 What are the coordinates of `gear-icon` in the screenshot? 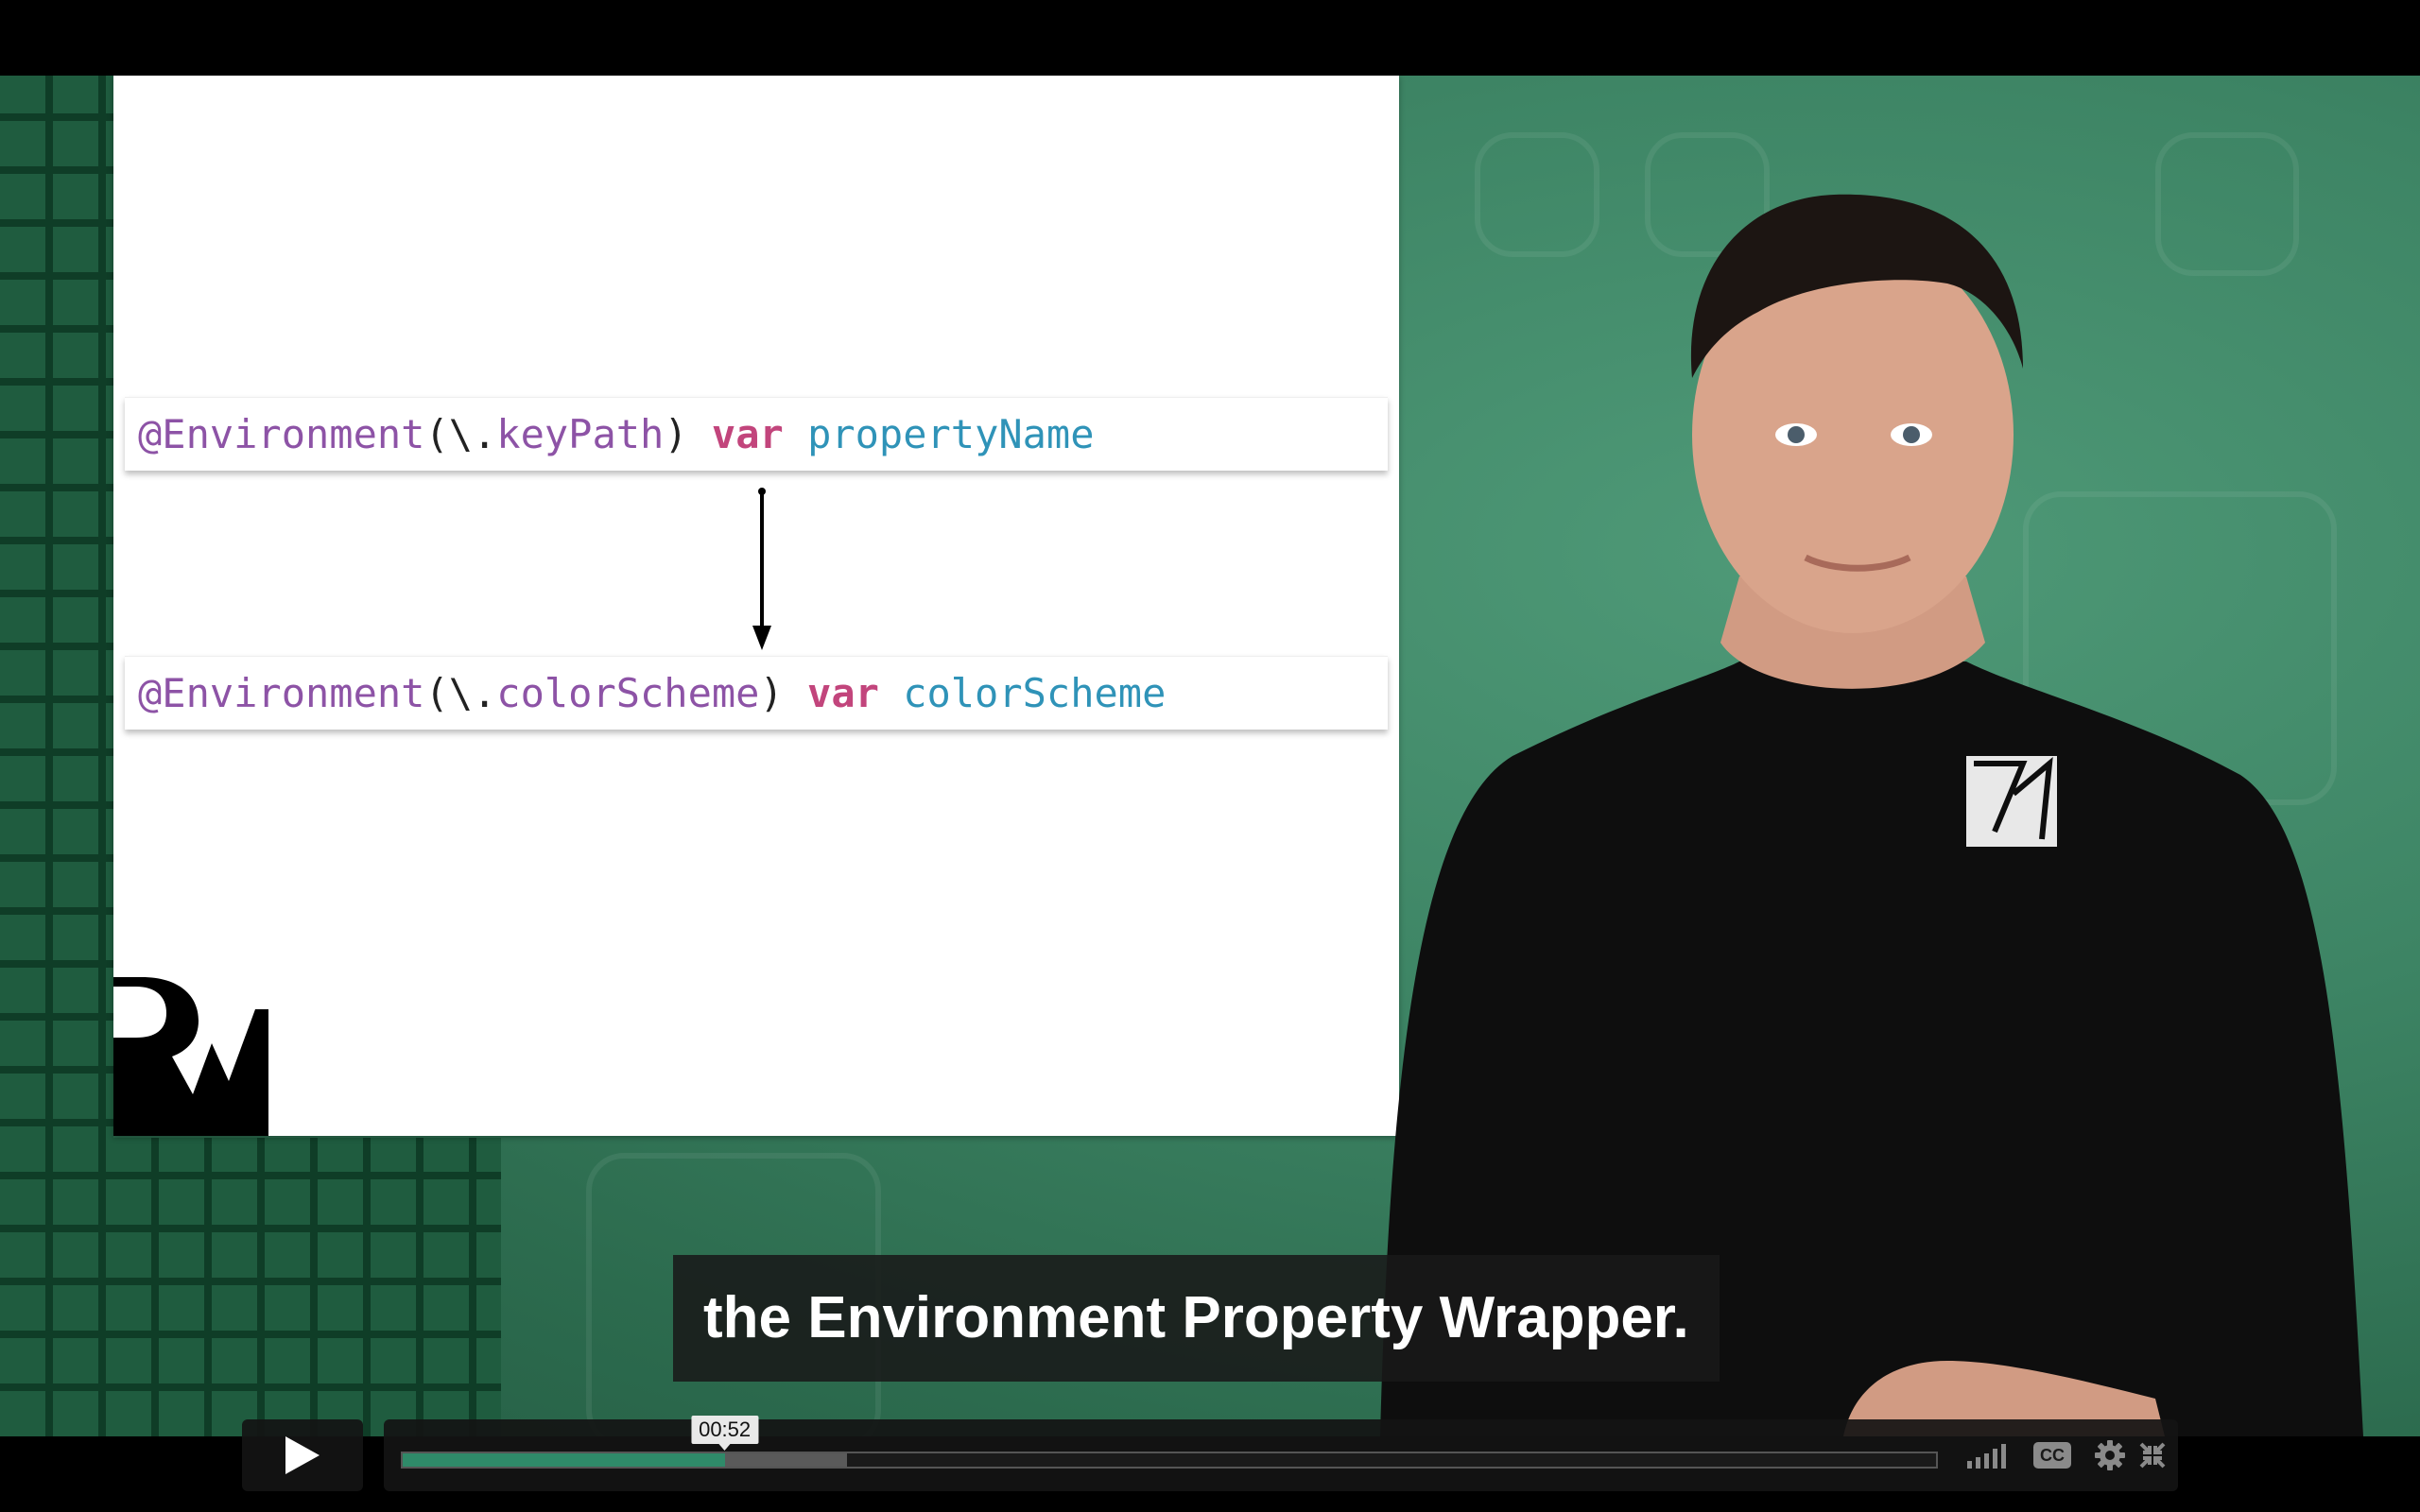 It's located at (2110, 1455).